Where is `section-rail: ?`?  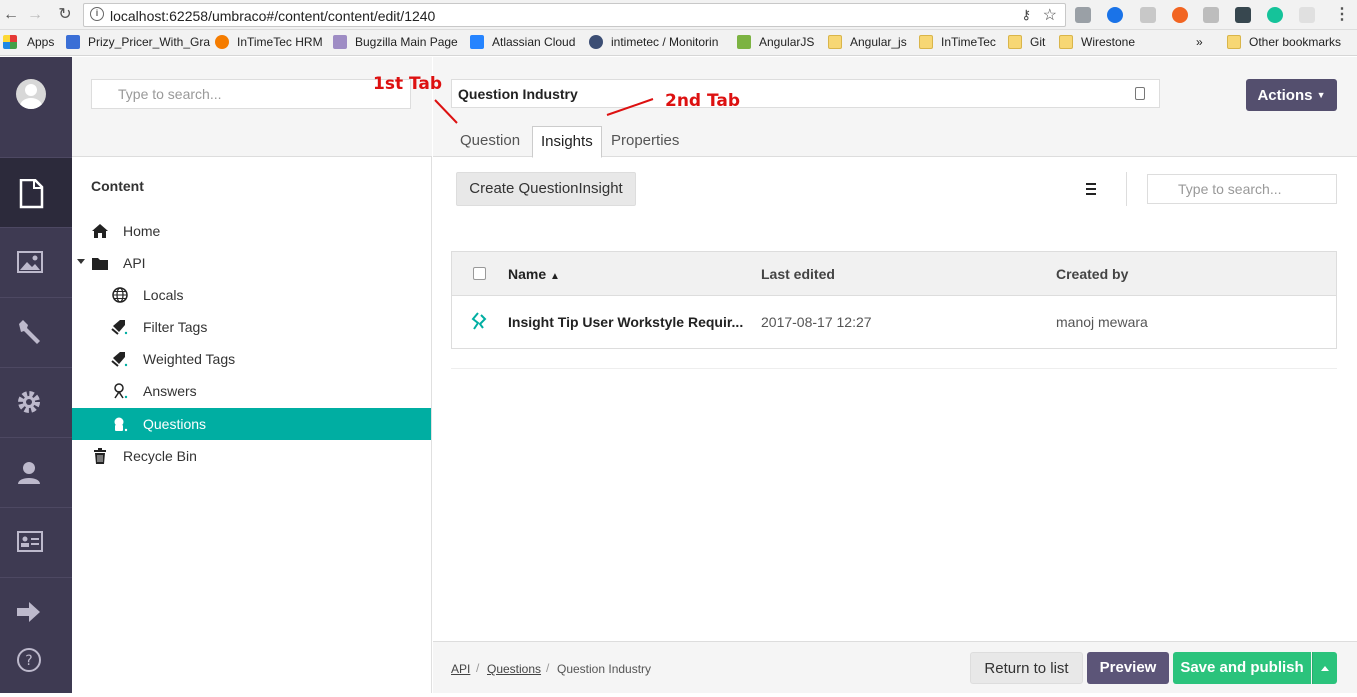 section-rail: ? is located at coordinates (36, 375).